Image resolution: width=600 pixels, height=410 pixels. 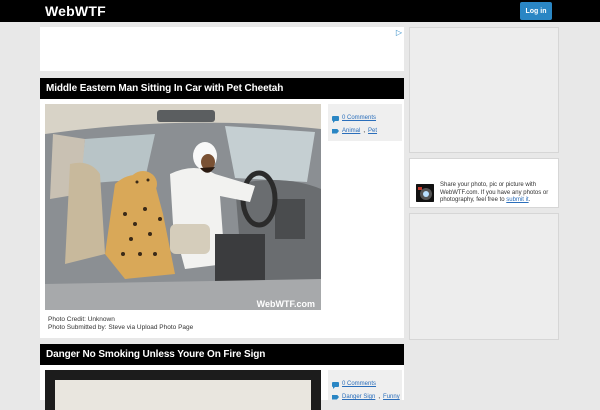 What do you see at coordinates (399, 32) in the screenshot?
I see `ad-choices-icon: ▷` at bounding box center [399, 32].